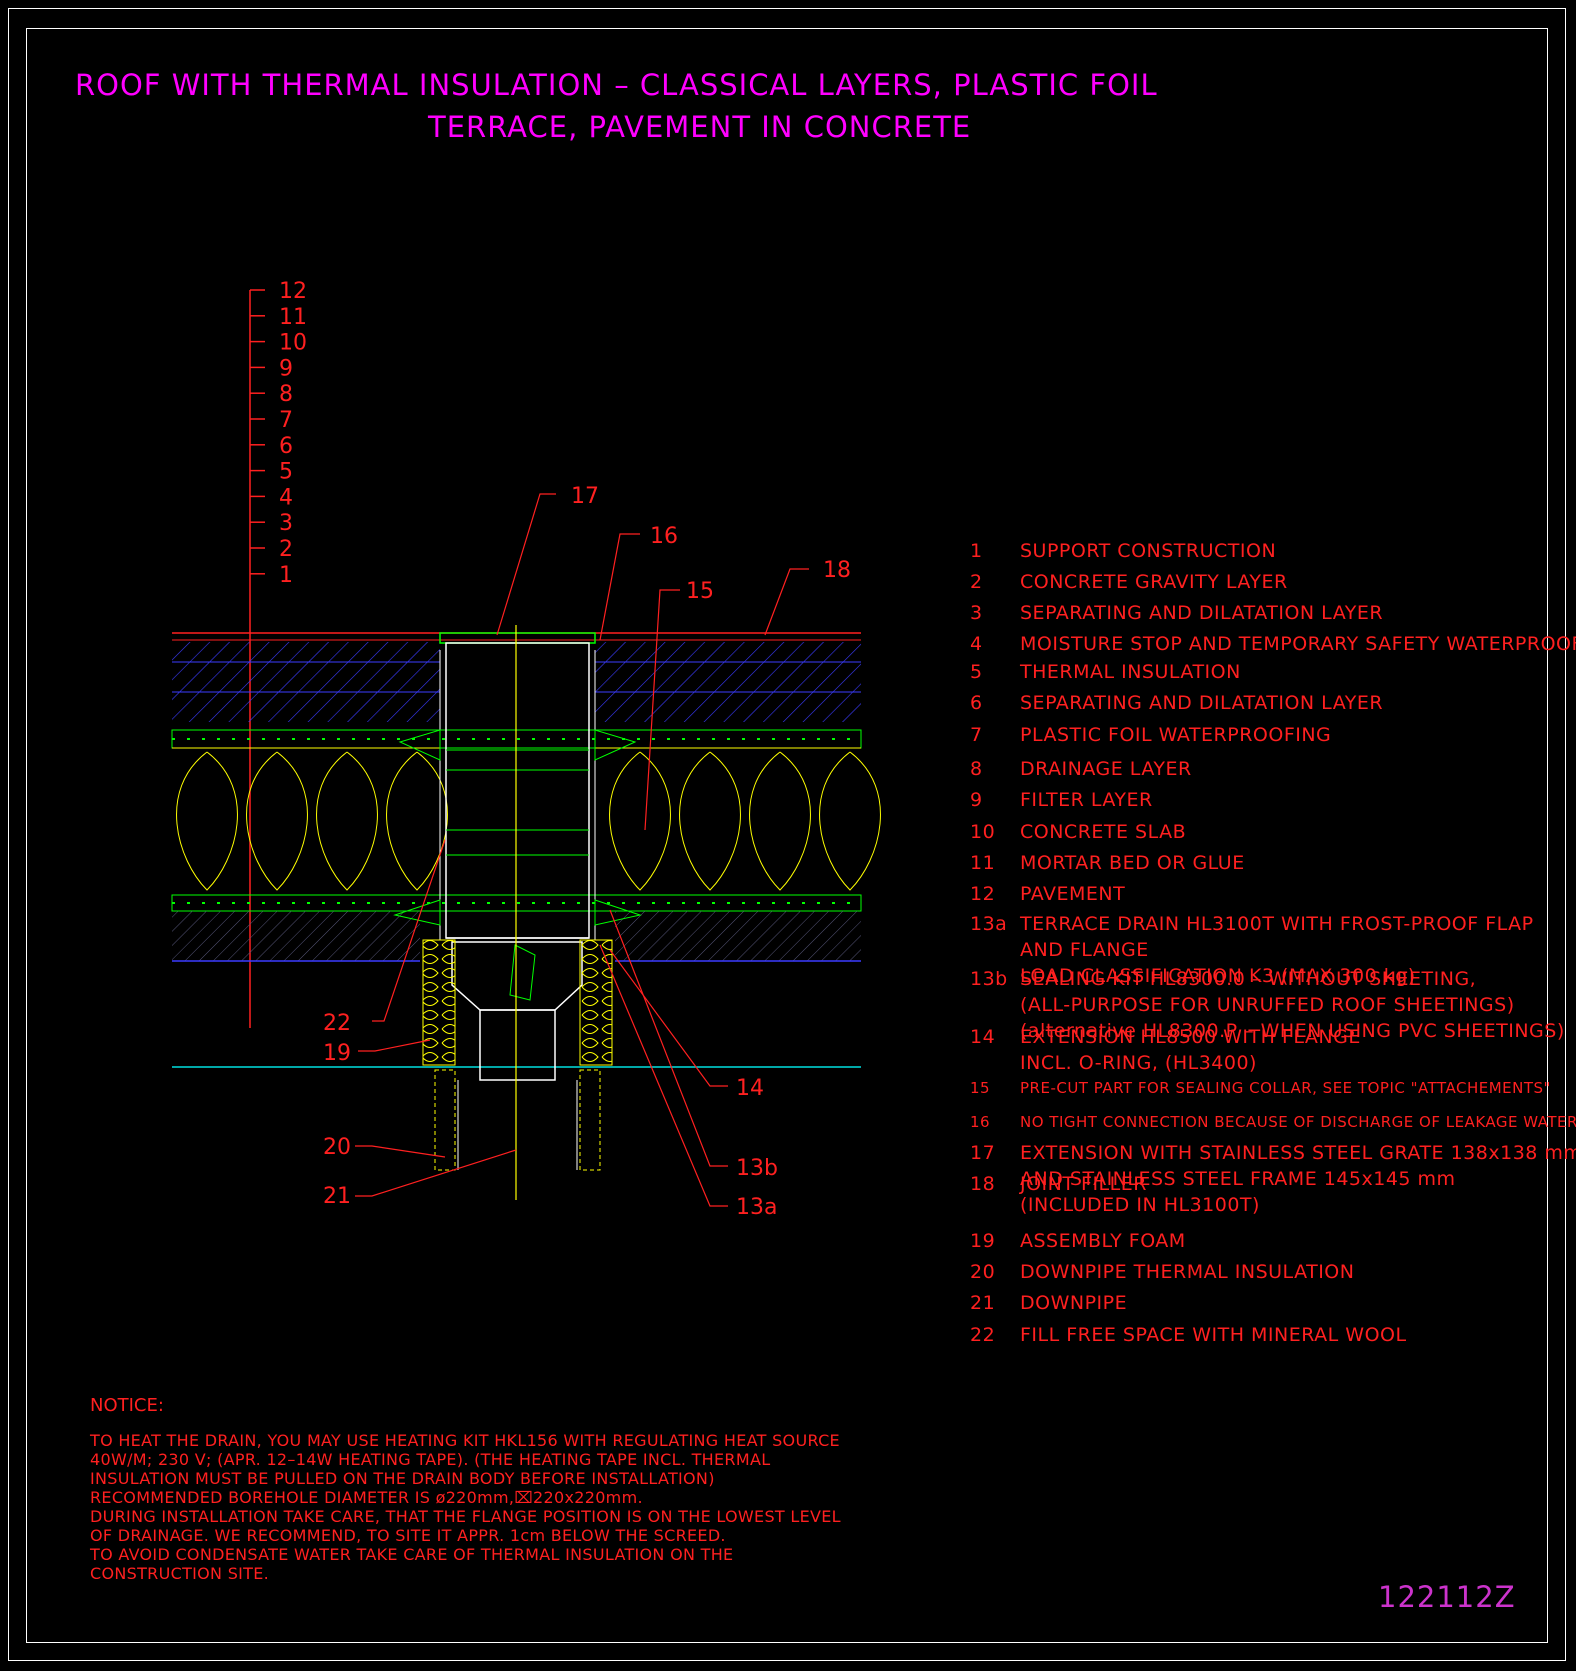  I want to click on legend-number: 12, so click(983, 894).